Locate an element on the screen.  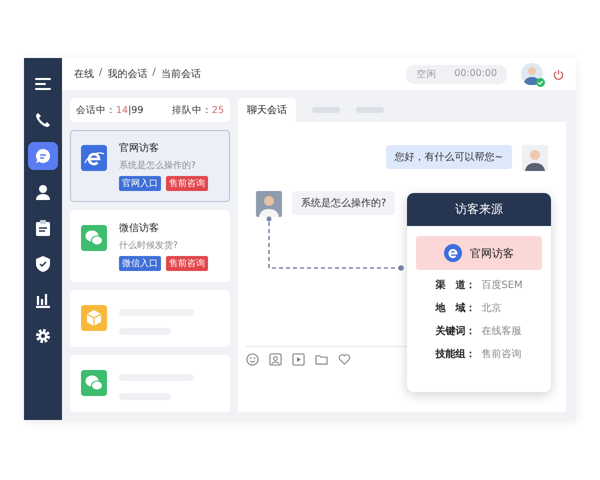
field-label: 技能组： is located at coordinates (455, 354).